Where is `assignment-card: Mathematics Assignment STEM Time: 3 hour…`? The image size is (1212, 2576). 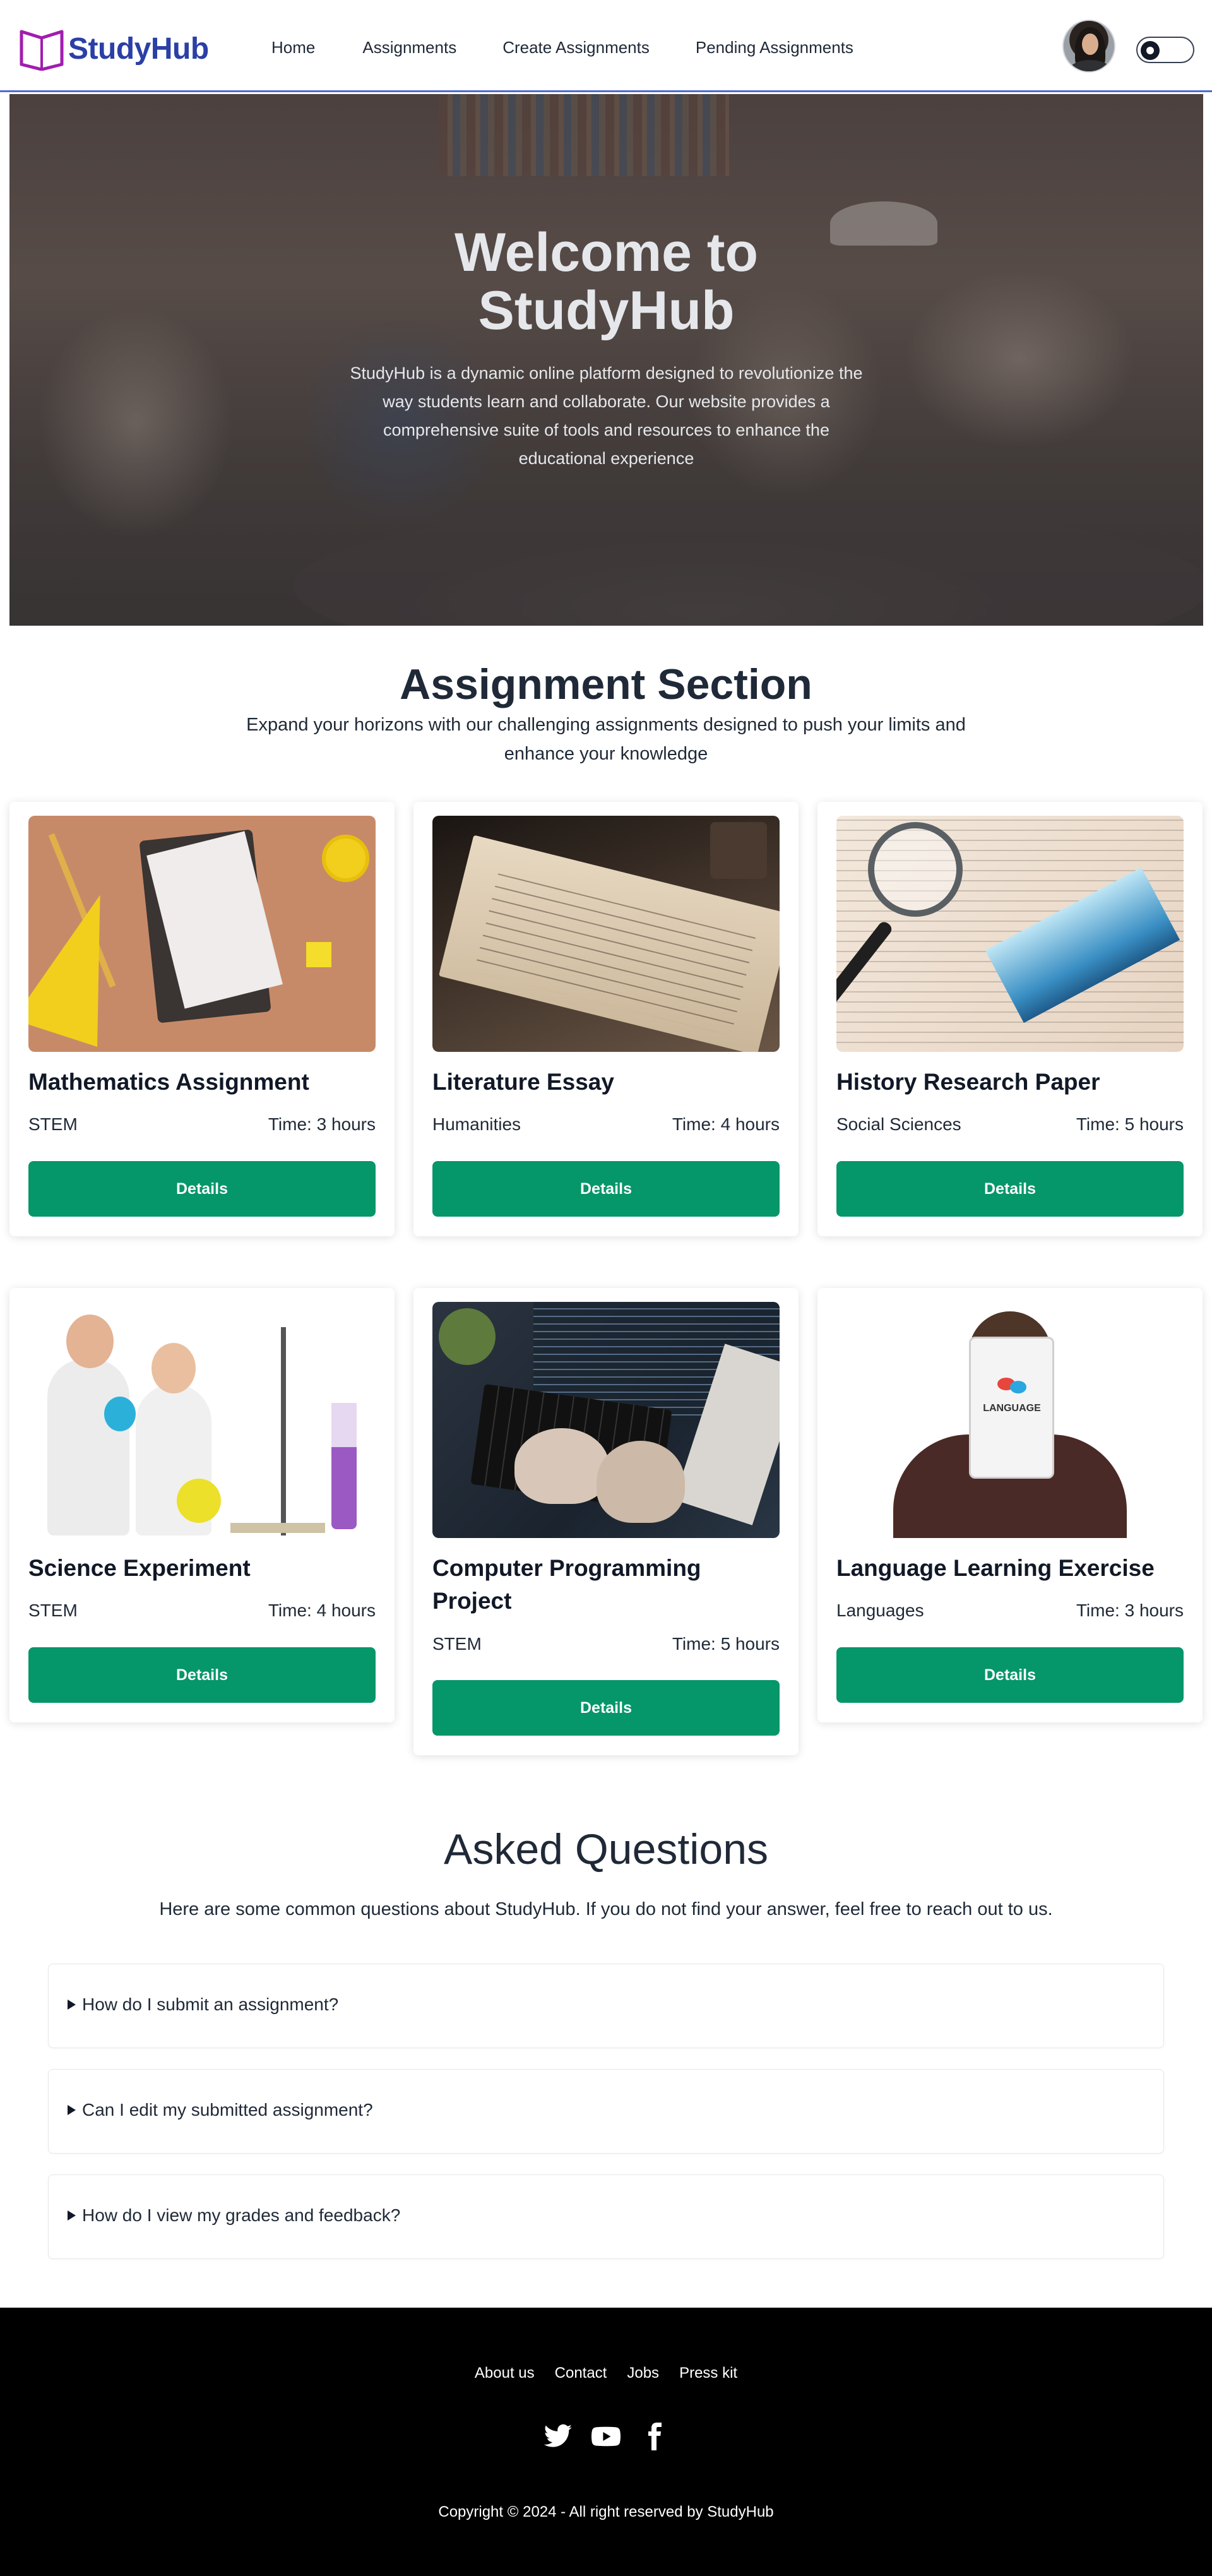
assignment-card: Mathematics Assignment STEM Time: 3 hour… is located at coordinates (202, 1019).